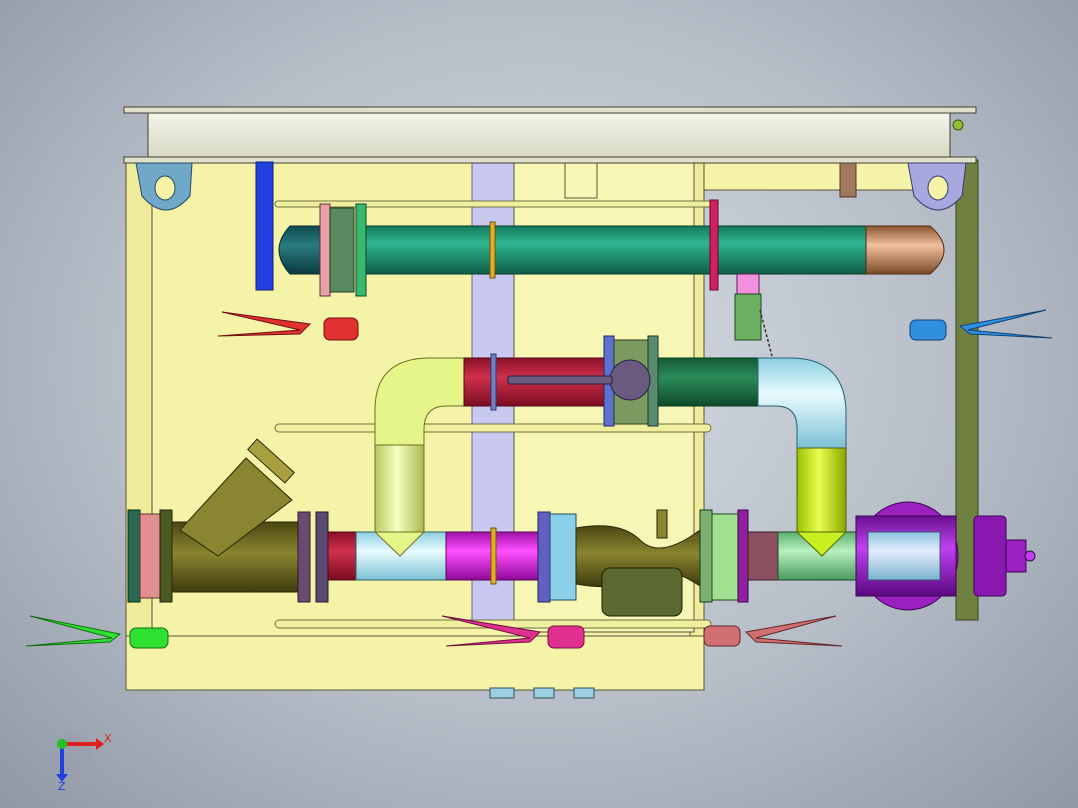  What do you see at coordinates (905, 250) in the screenshot?
I see `header-elbow-right` at bounding box center [905, 250].